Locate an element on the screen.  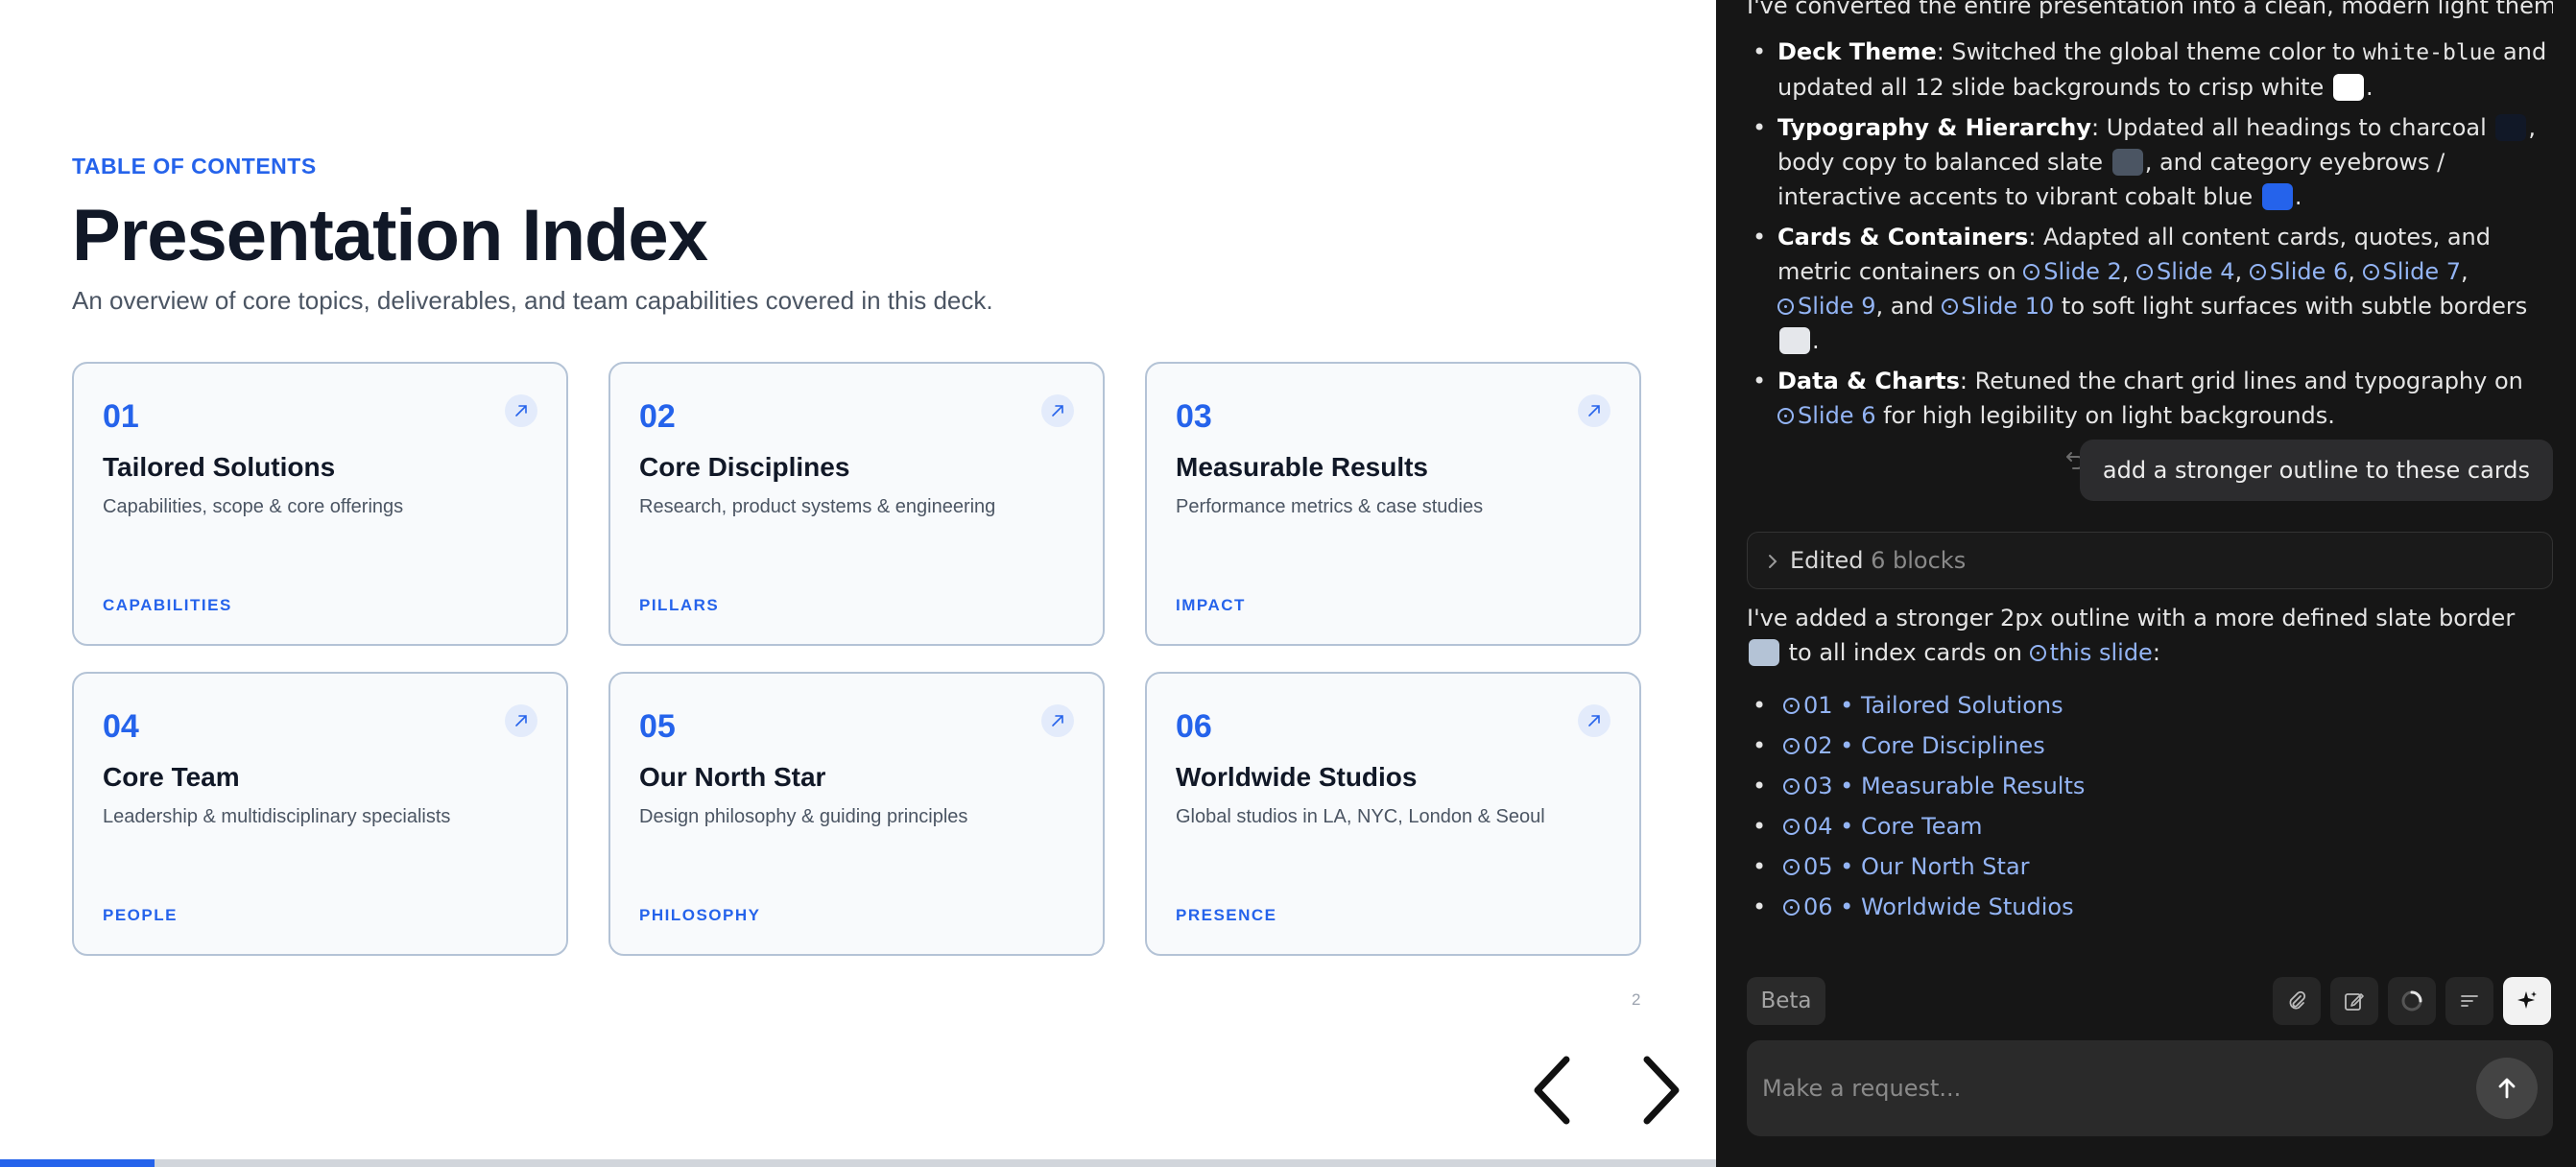
previous-slide-button is located at coordinates (1553, 1090).